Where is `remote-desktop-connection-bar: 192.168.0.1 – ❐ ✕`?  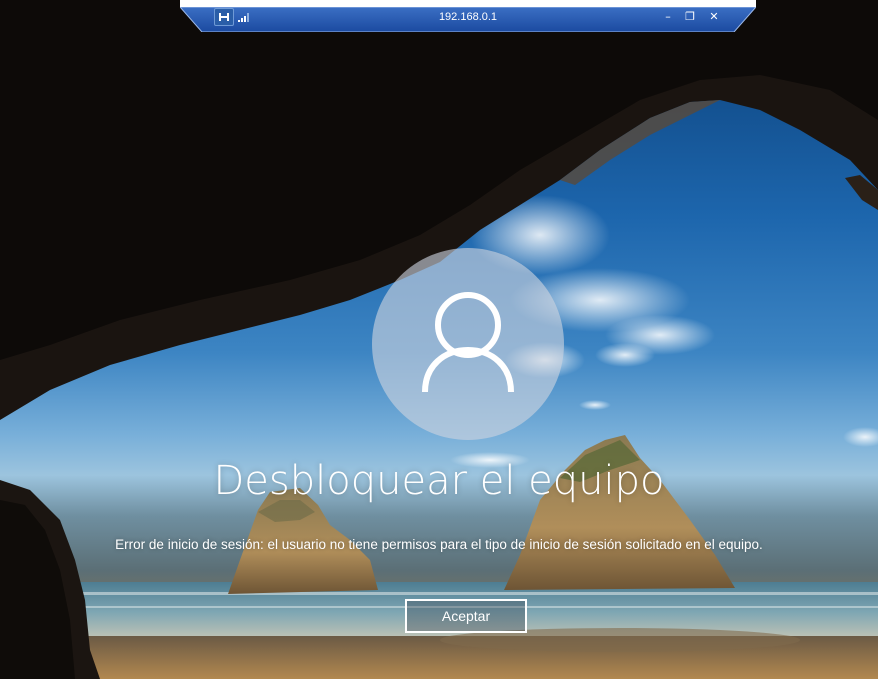
remote-desktop-connection-bar: 192.168.0.1 – ❐ ✕ is located at coordinates (468, 16).